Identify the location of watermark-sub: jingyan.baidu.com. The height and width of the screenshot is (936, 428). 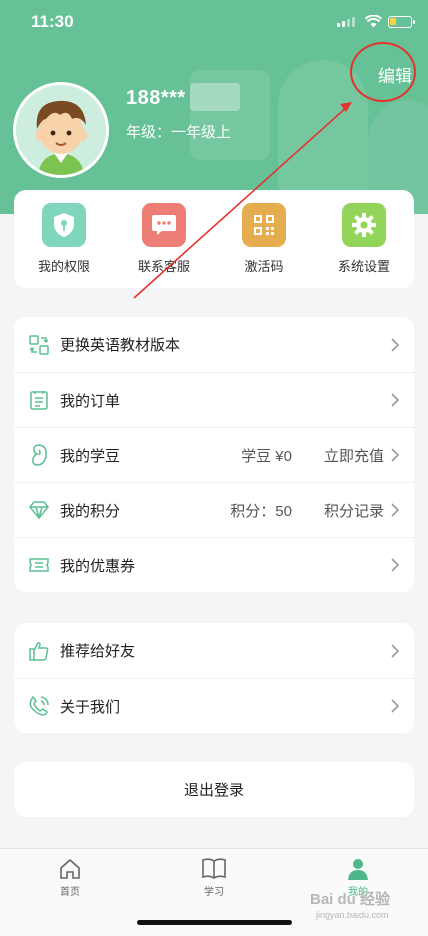
(352, 915).